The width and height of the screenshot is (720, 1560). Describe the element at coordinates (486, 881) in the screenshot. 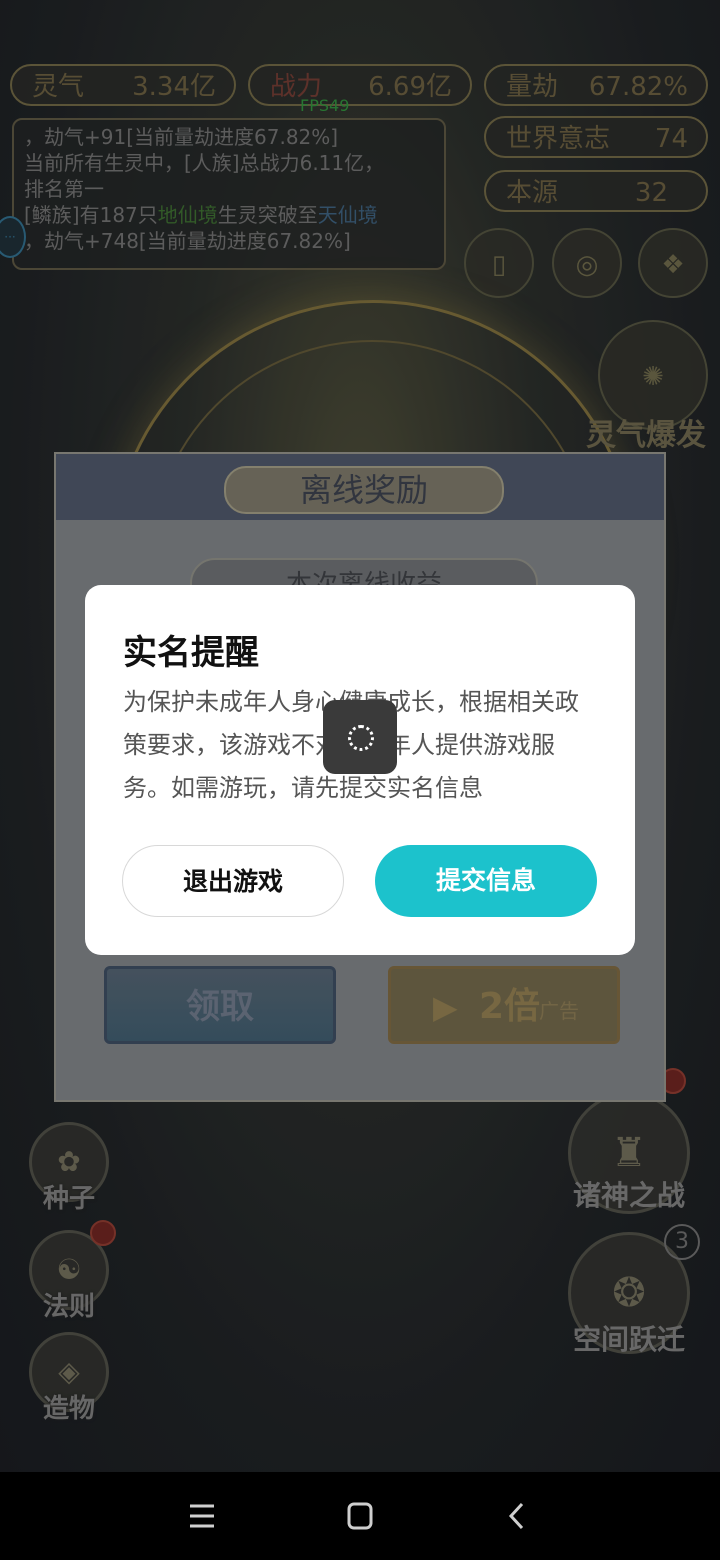

I see `submit-info-button: 提交信息` at that location.